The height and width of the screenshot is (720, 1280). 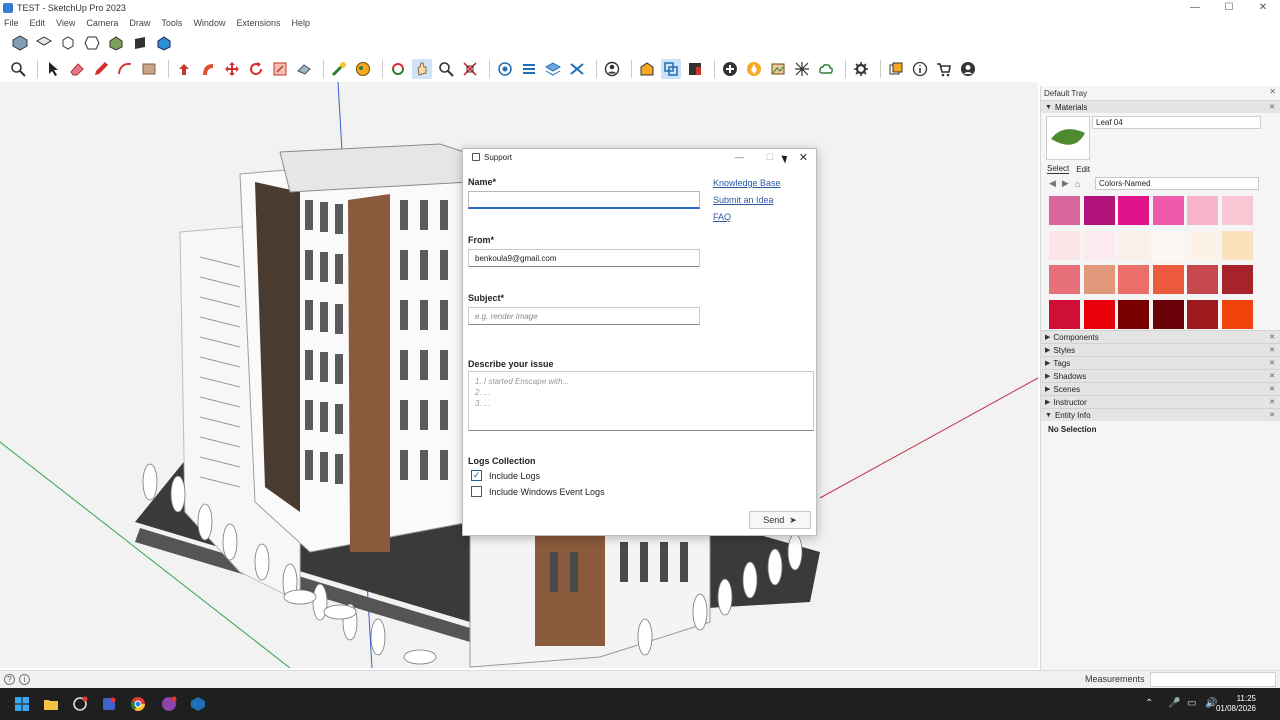 What do you see at coordinates (470, 69) in the screenshot?
I see `zoom-extents-icon` at bounding box center [470, 69].